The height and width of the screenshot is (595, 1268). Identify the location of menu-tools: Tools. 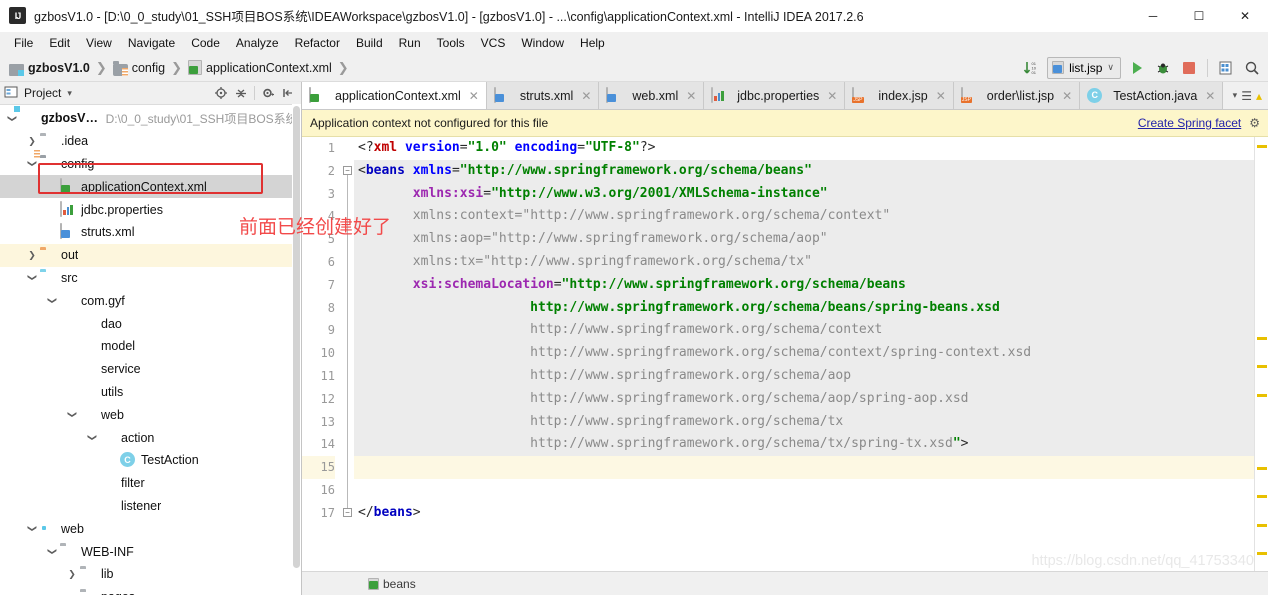
(451, 43).